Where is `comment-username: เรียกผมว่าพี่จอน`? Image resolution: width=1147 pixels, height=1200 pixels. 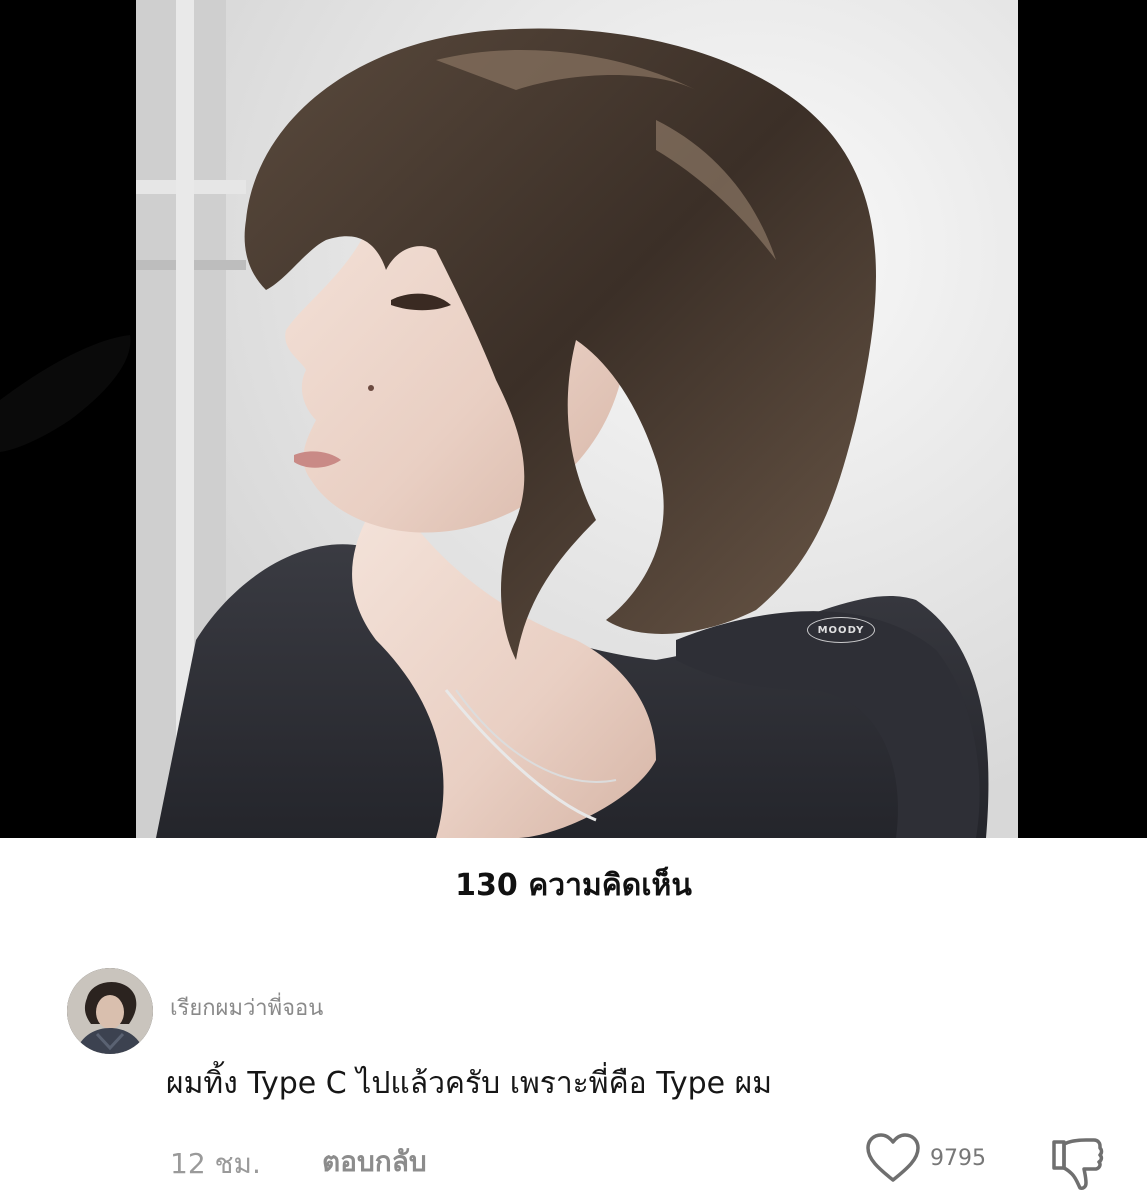
comment-username: เรียกผมว่าพี่จอน is located at coordinates (246, 1007).